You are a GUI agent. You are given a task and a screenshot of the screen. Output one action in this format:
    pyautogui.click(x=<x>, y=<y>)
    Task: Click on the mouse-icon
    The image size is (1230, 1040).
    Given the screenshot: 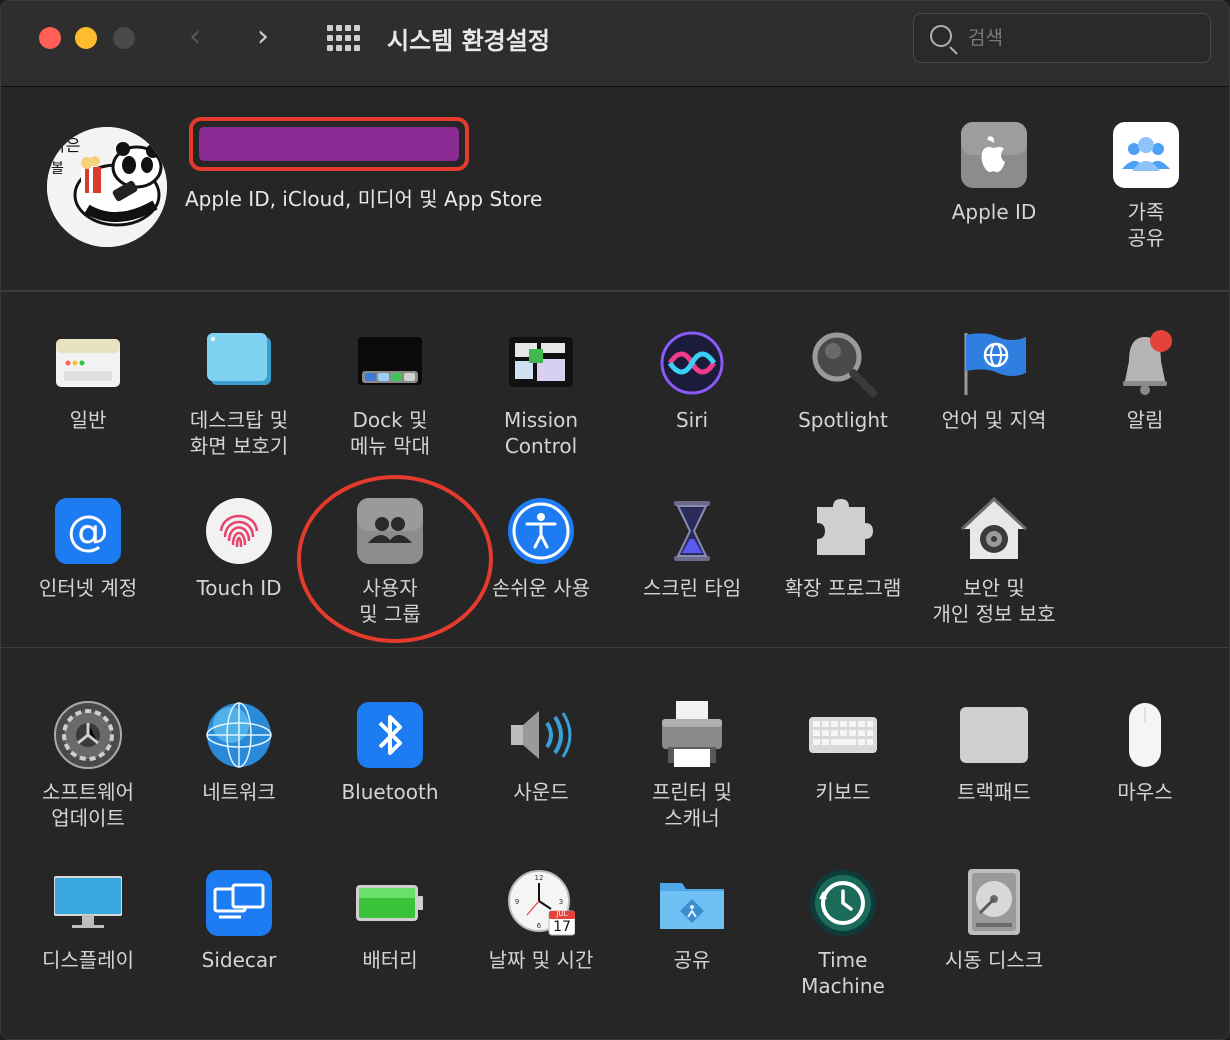 What is the action you would take?
    pyautogui.click(x=1145, y=735)
    